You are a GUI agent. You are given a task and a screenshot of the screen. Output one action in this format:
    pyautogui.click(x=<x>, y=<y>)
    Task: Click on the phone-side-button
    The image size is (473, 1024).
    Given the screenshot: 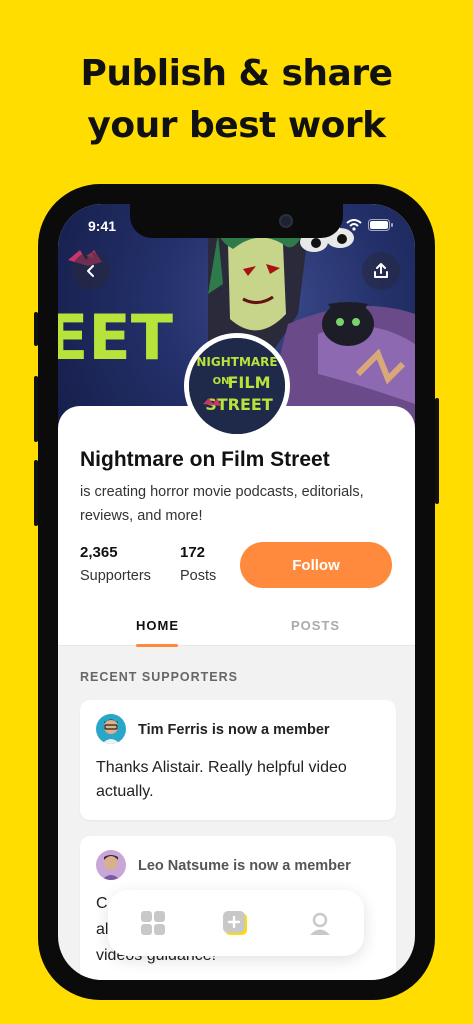 What is the action you would take?
    pyautogui.click(x=36, y=329)
    